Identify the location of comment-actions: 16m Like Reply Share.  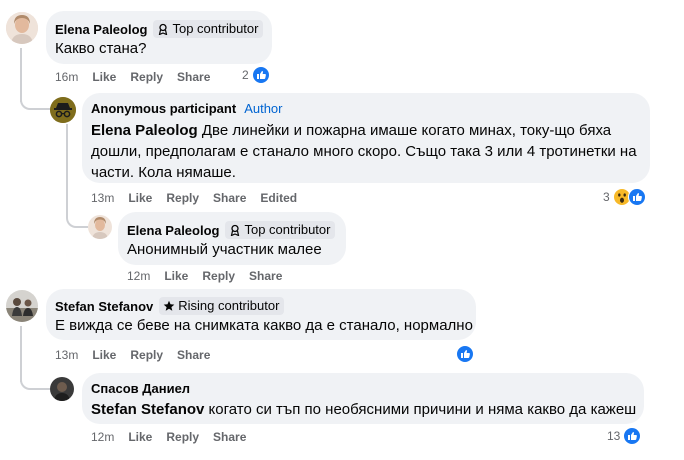
(132, 77).